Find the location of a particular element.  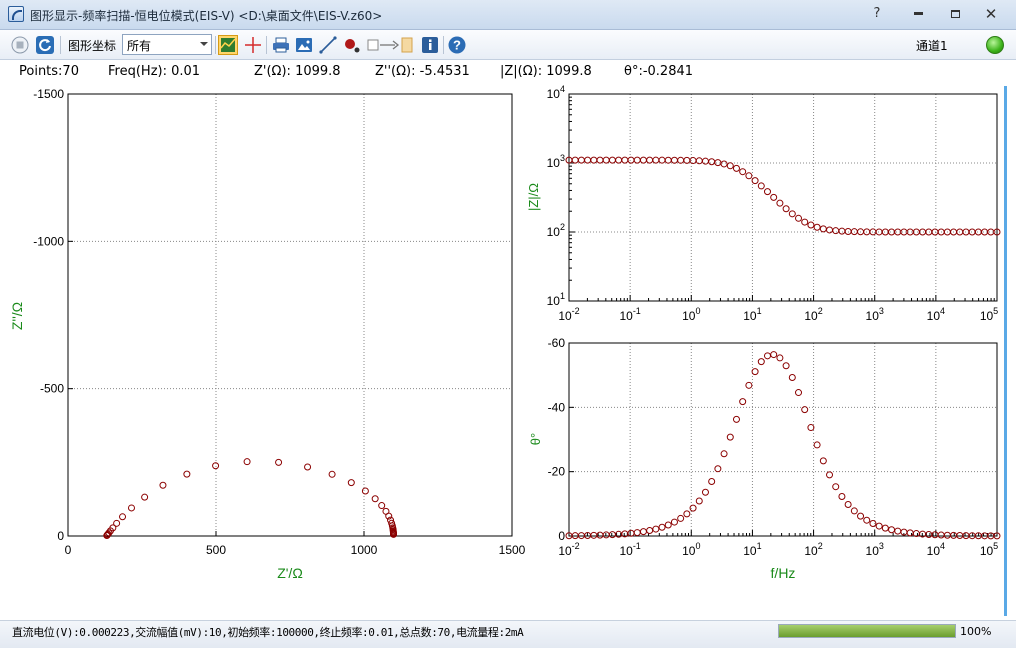

readout-theta: θ°:-0.2841 is located at coordinates (659, 71).